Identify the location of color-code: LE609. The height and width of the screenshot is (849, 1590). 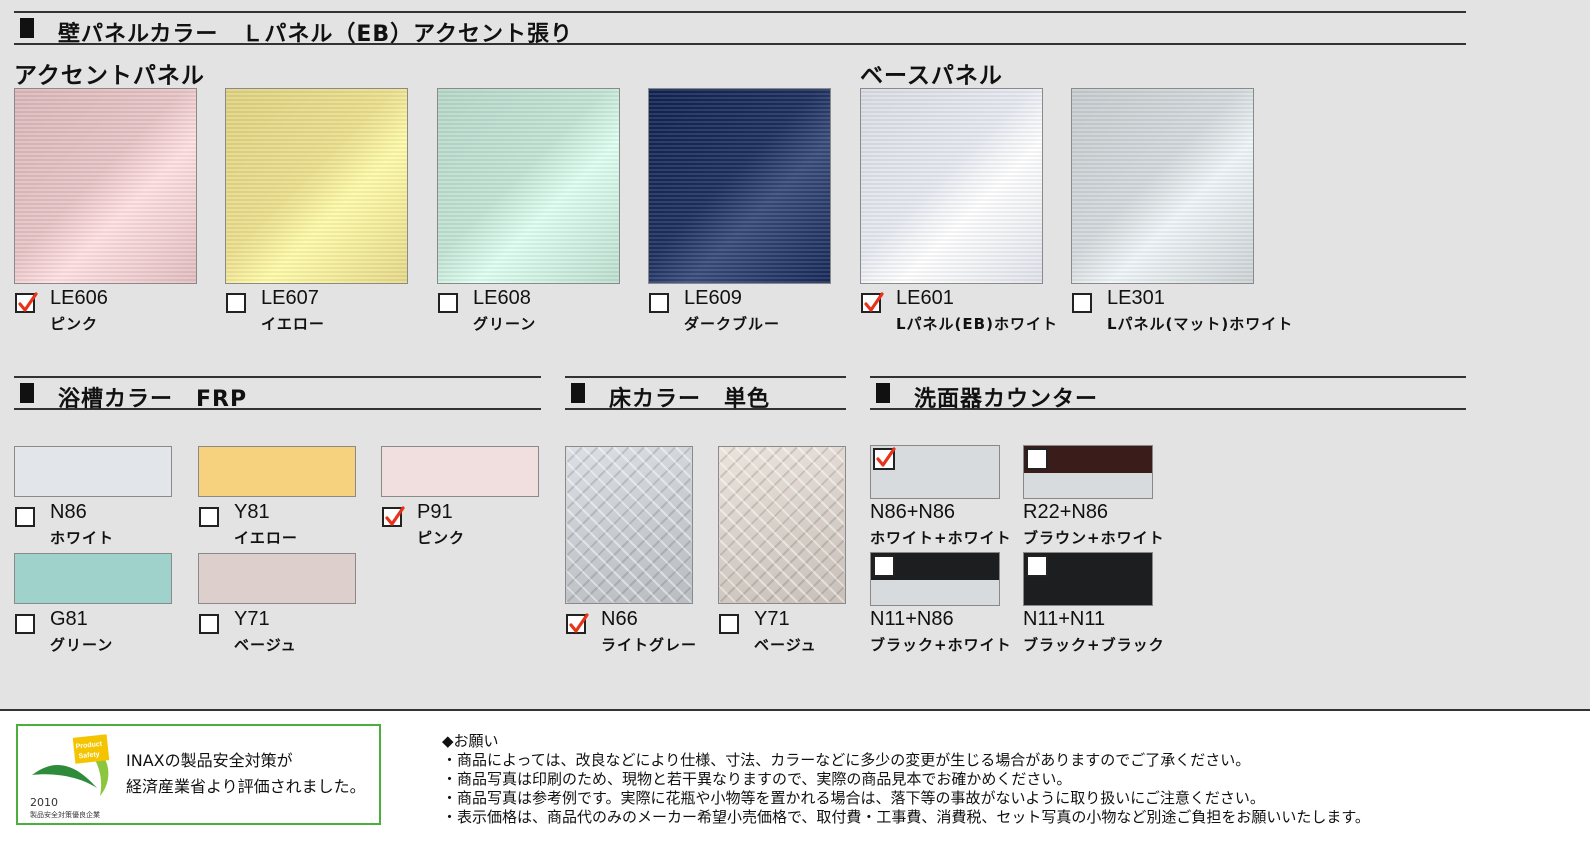
(713, 298).